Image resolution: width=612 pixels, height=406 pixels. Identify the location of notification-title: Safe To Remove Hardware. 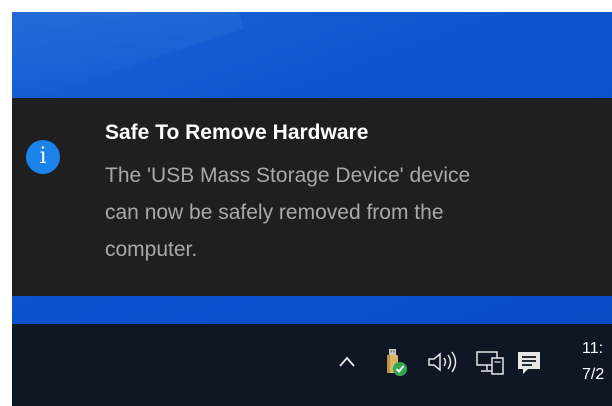
(237, 132).